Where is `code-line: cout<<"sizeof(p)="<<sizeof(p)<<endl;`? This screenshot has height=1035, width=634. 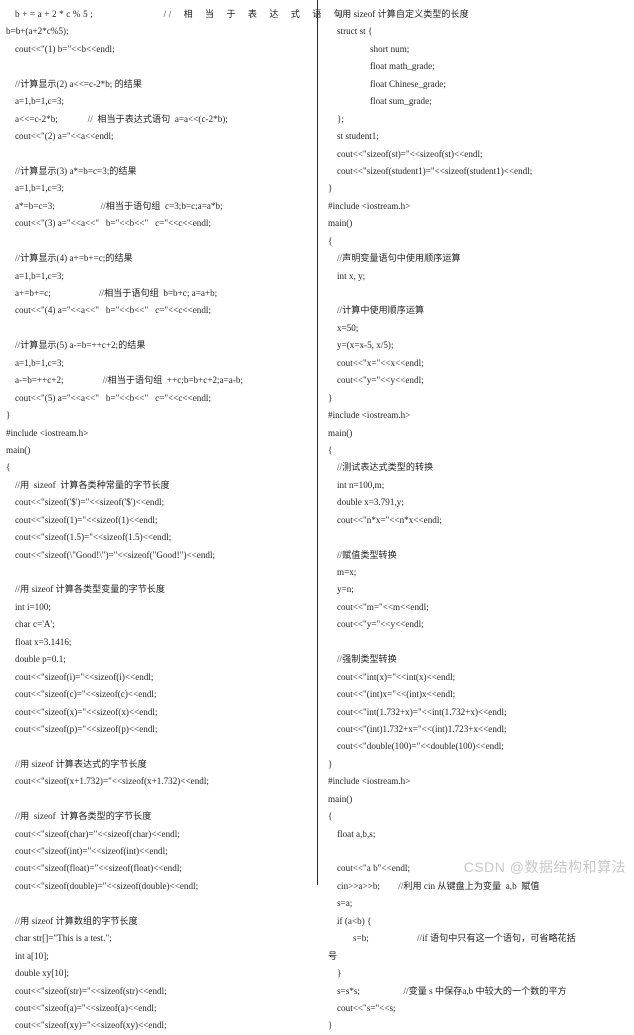 code-line: cout<<"sizeof(p)="<<sizeof(p)<<endl; is located at coordinates (86, 728).